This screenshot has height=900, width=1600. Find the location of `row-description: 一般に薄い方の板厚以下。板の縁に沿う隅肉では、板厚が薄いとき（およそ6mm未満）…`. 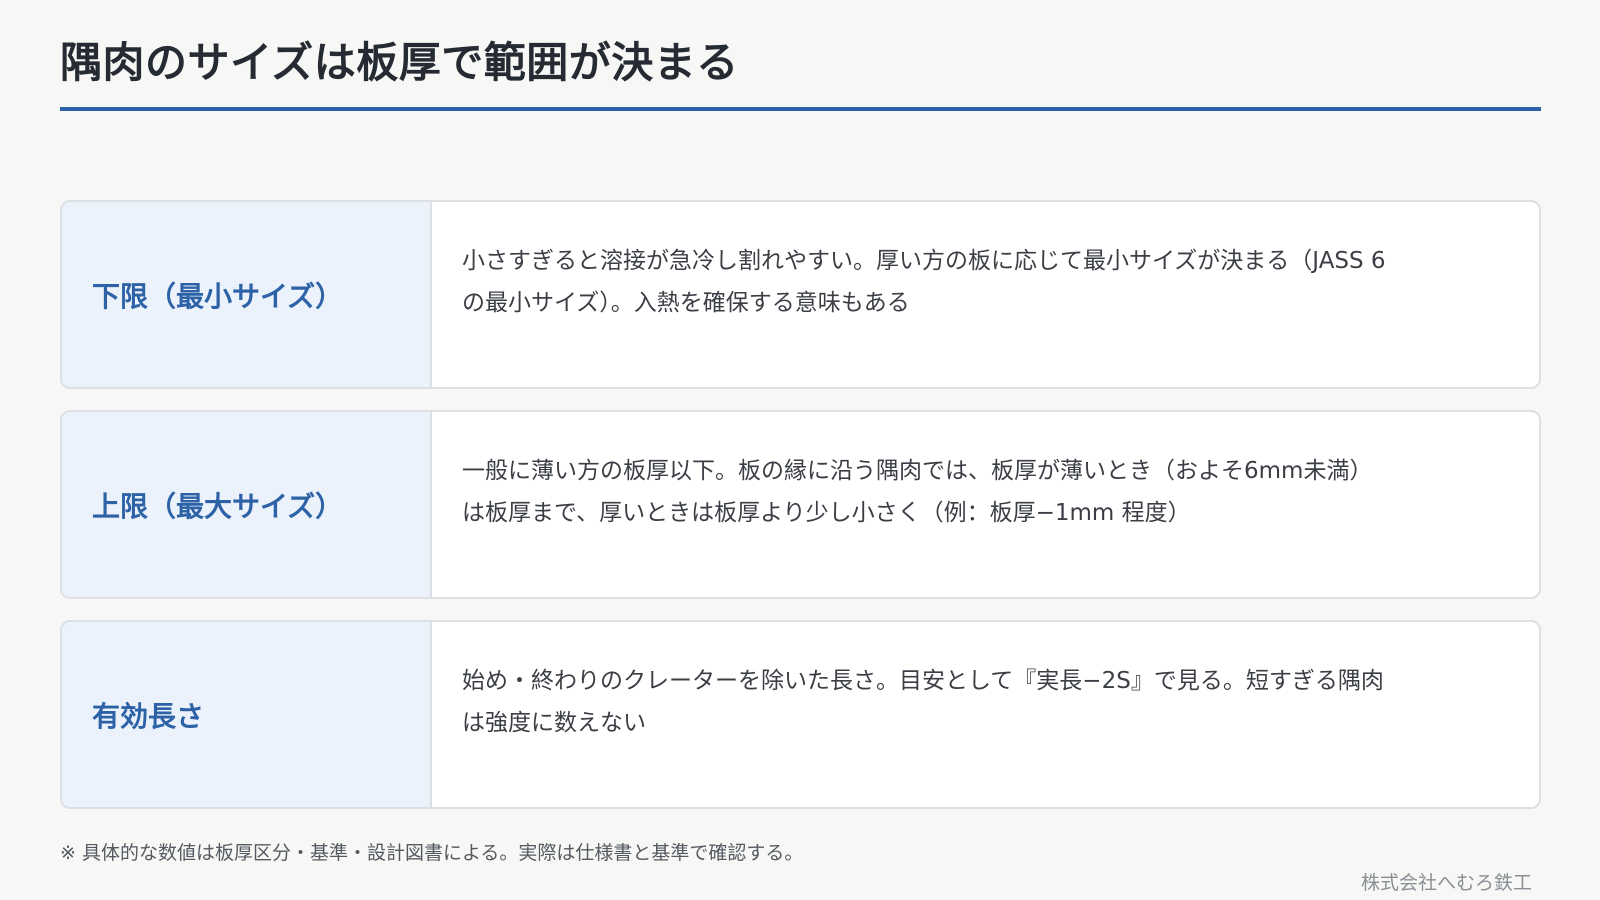

row-description: 一般に薄い方の板厚以下。板の縁に沿う隅肉では、板厚が薄いとき（およそ6mm未満）… is located at coordinates (917, 492).